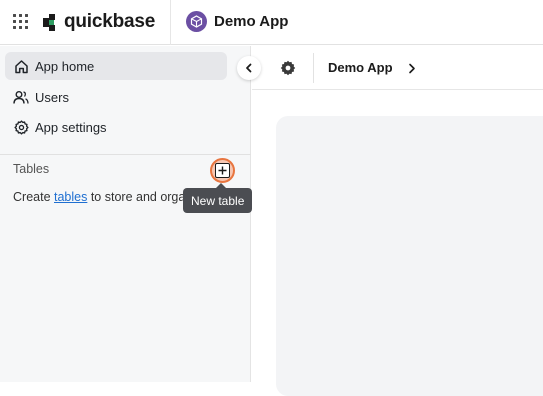  What do you see at coordinates (218, 198) in the screenshot?
I see `new-table-tooltip: New table` at bounding box center [218, 198].